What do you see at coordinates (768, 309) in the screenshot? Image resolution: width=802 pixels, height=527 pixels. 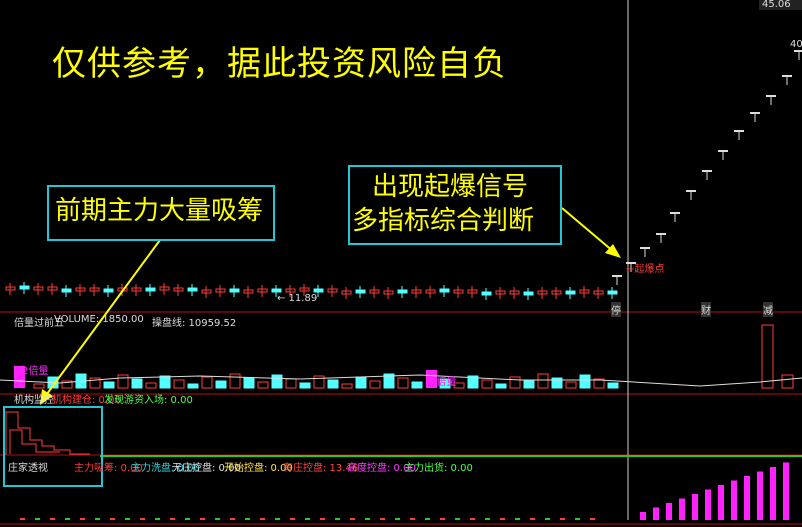 I see `marker-reduce: 减` at bounding box center [768, 309].